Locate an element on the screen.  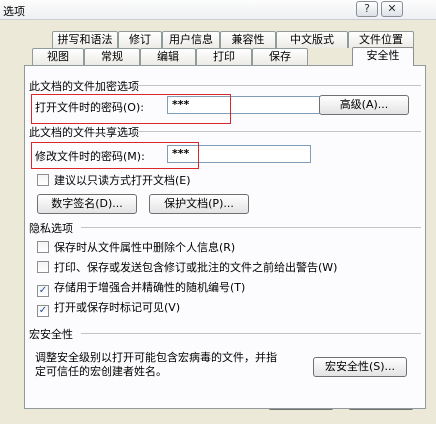
close-button: ✕ is located at coordinates (392, 9).